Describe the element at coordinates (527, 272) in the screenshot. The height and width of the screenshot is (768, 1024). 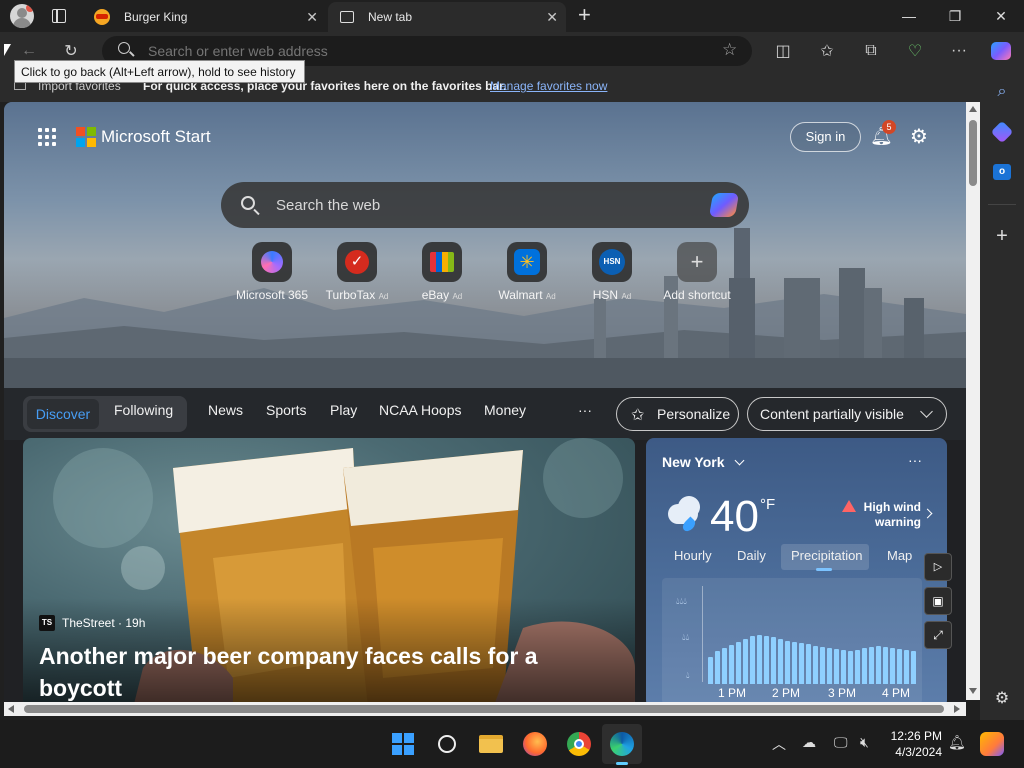
I see `shortcut-walmart: ✳ Walmart Ad` at that location.